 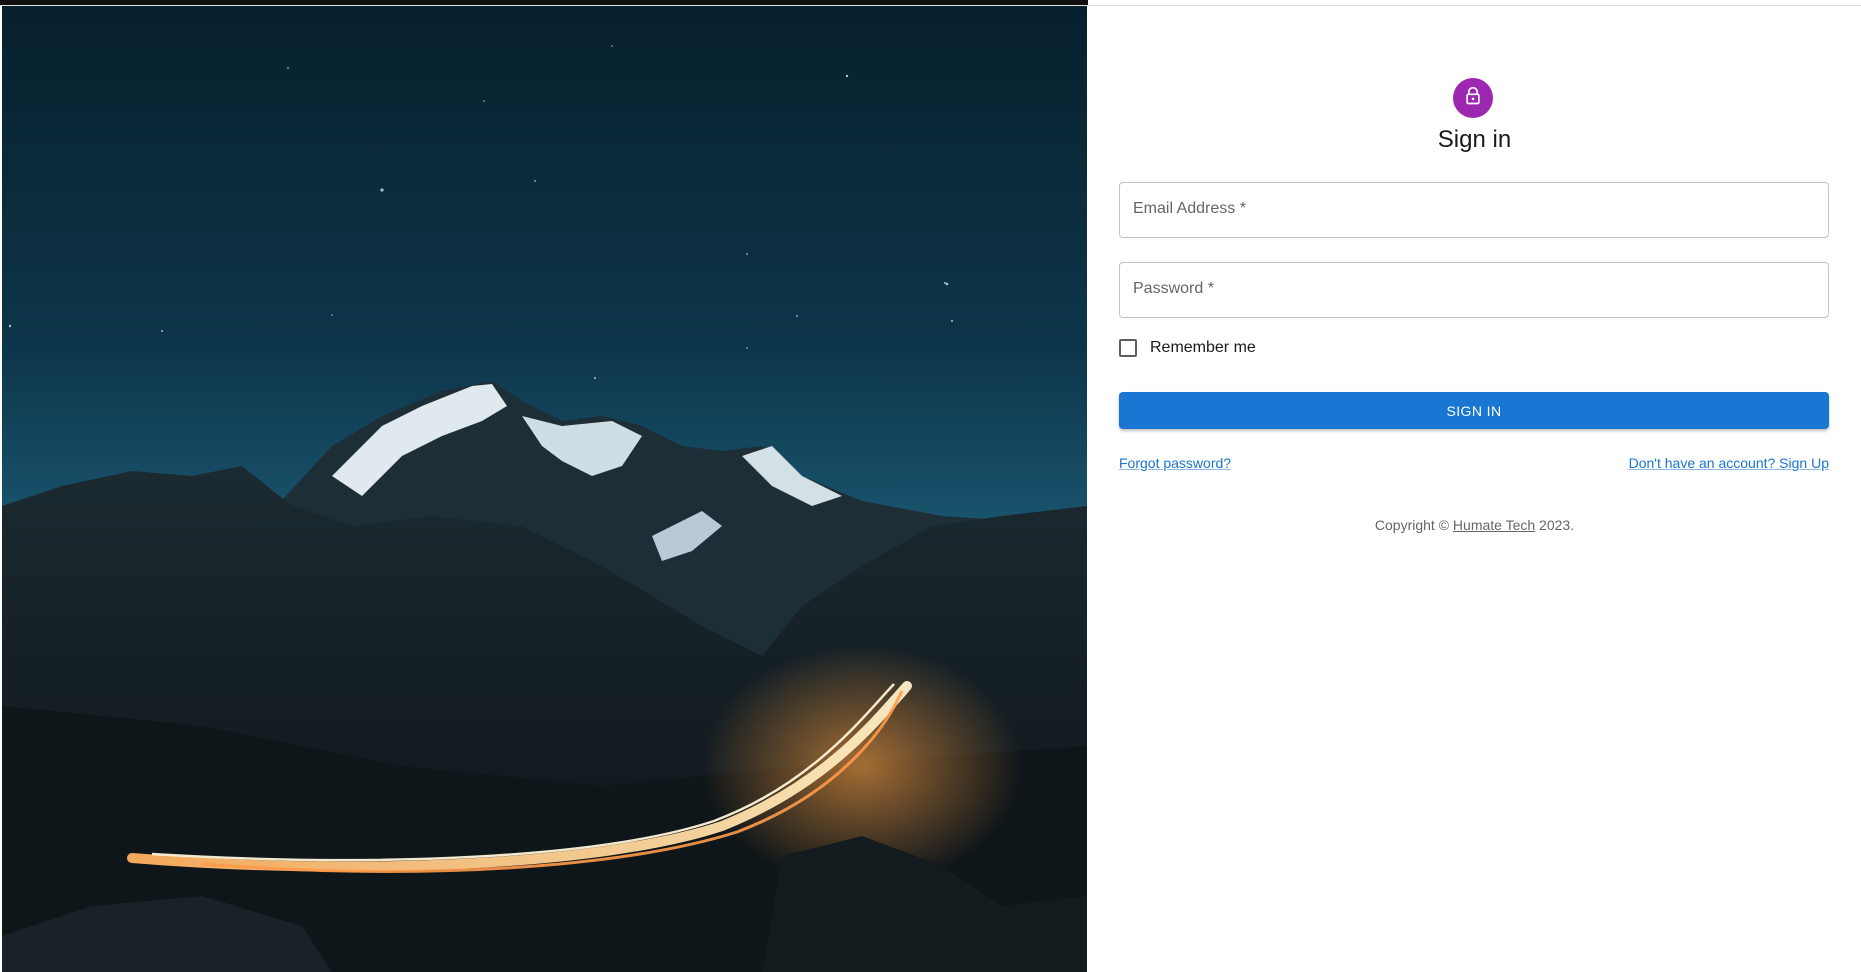 I want to click on copyright-suffix: 2023., so click(x=1555, y=525).